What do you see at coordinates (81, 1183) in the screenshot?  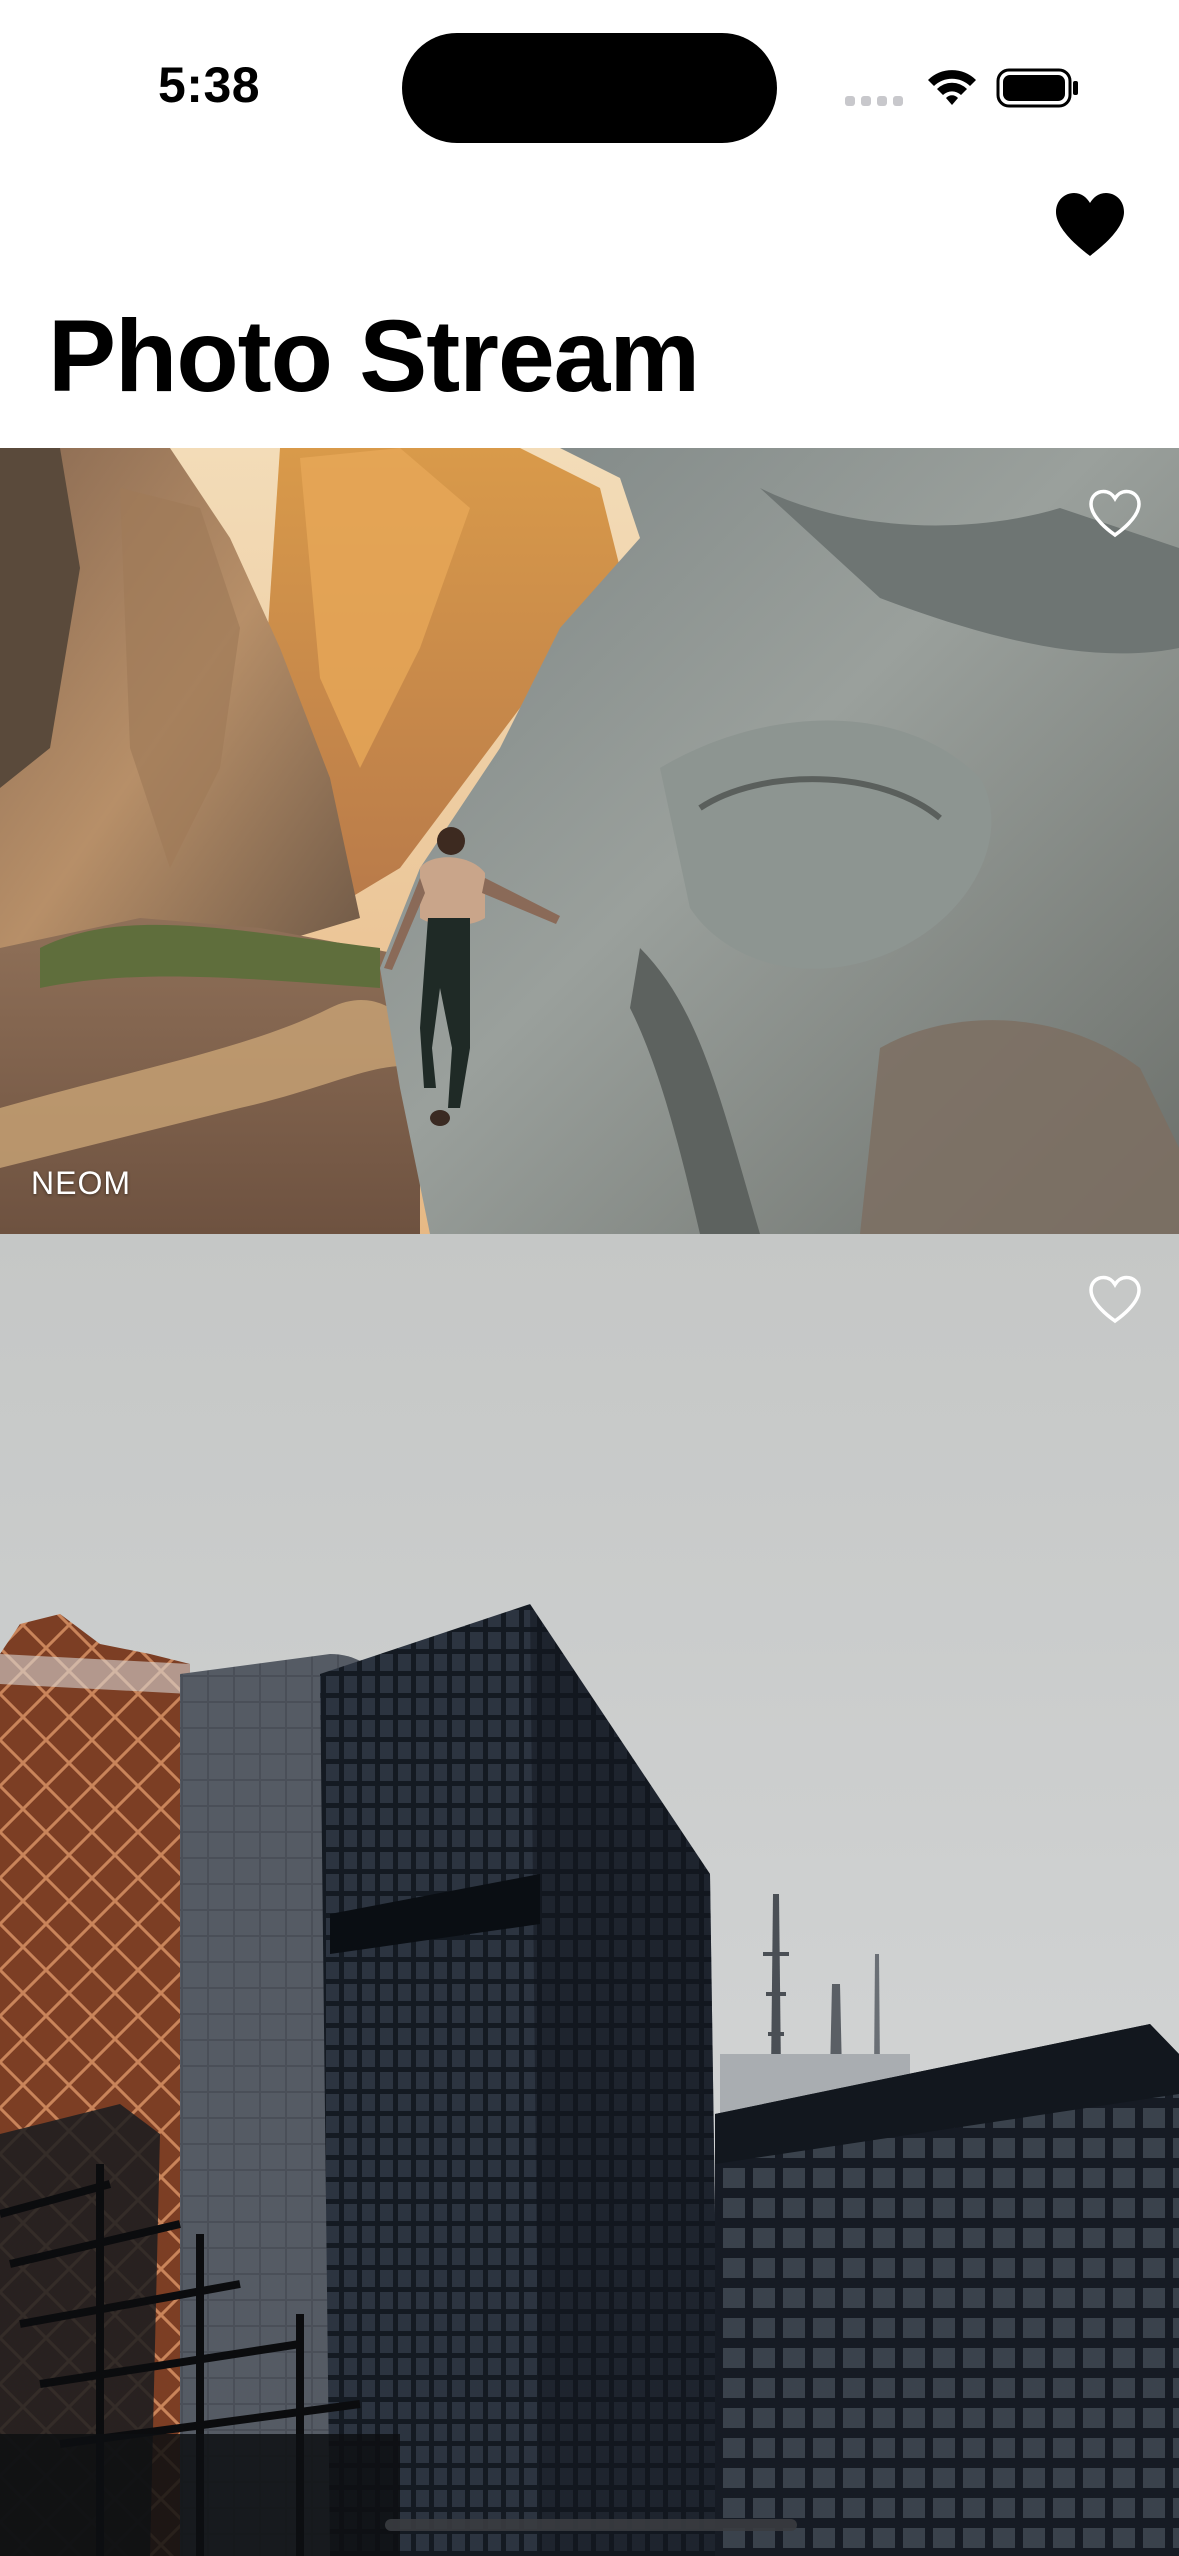 I see `photo-location-label: NEOM` at bounding box center [81, 1183].